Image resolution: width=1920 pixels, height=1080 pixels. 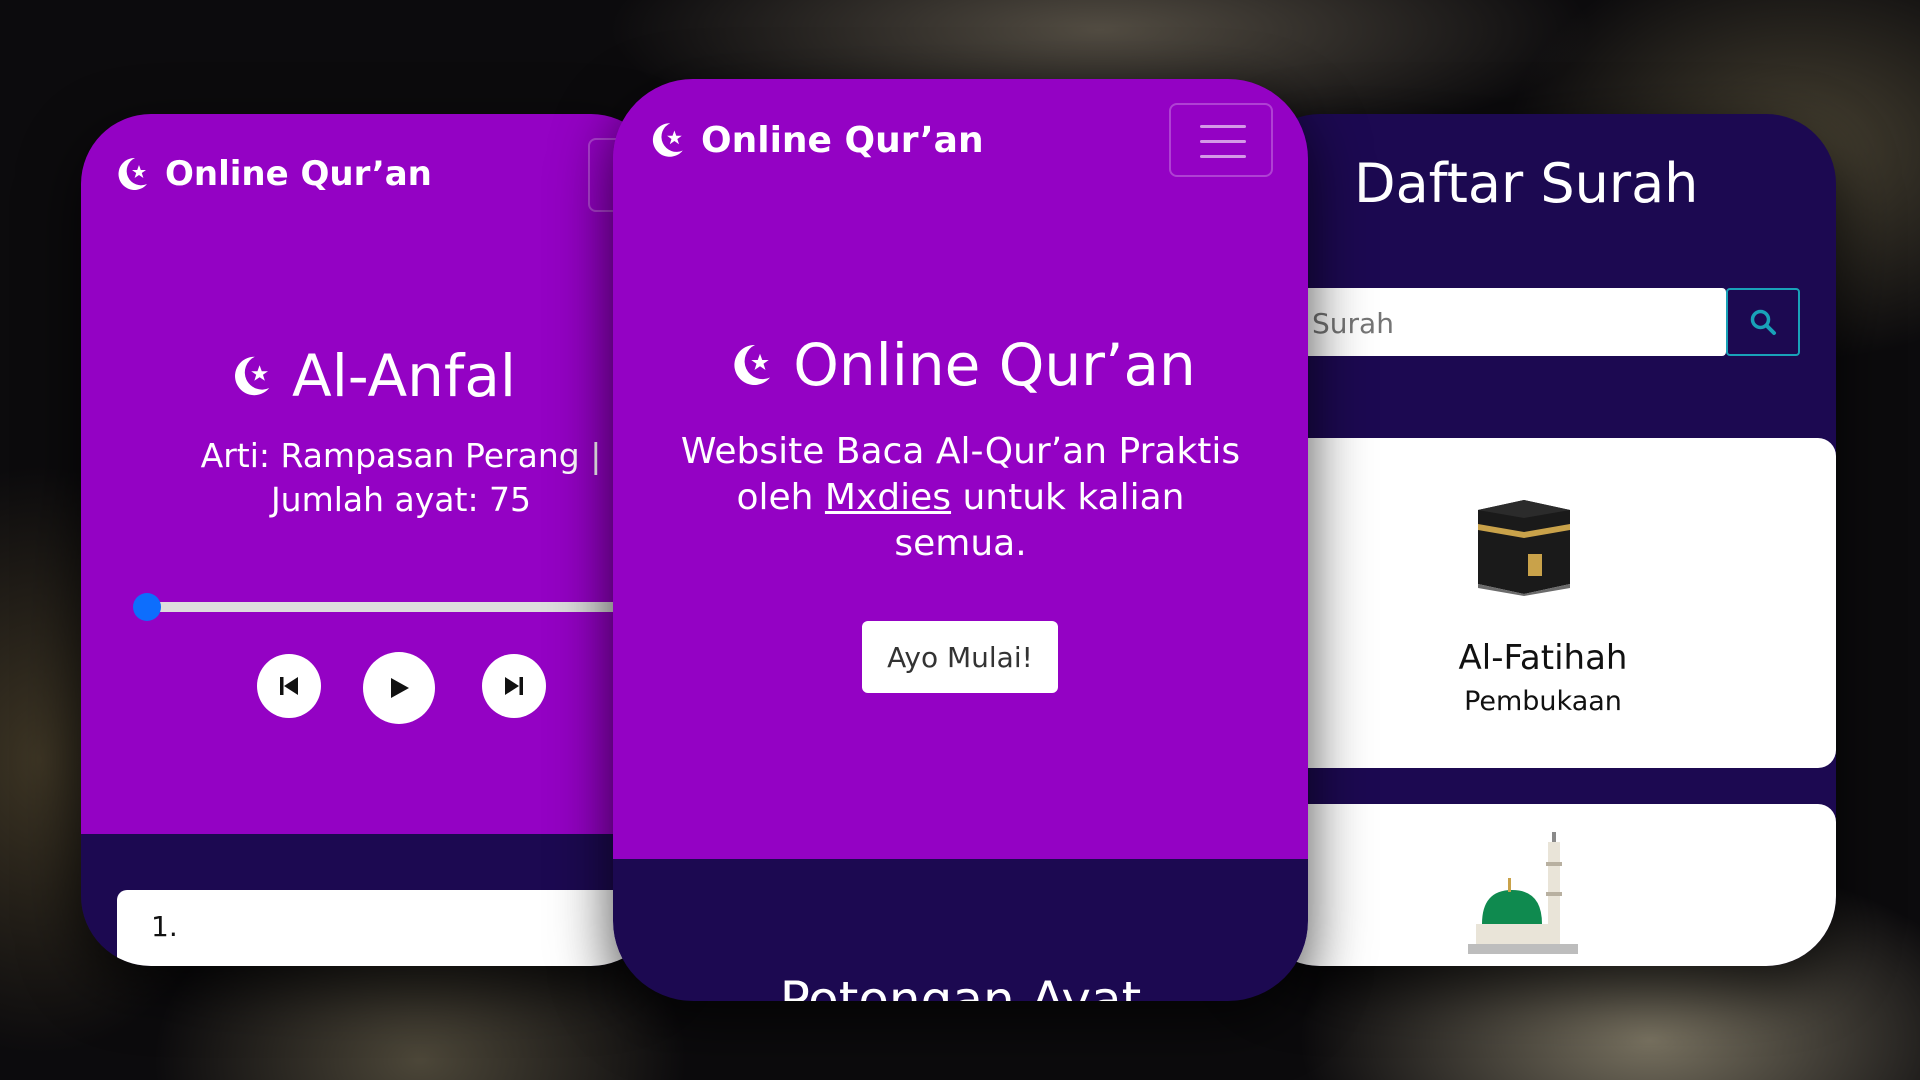 I want to click on surah-meaning: Arti: Rampasan Perang |, so click(x=401, y=455).